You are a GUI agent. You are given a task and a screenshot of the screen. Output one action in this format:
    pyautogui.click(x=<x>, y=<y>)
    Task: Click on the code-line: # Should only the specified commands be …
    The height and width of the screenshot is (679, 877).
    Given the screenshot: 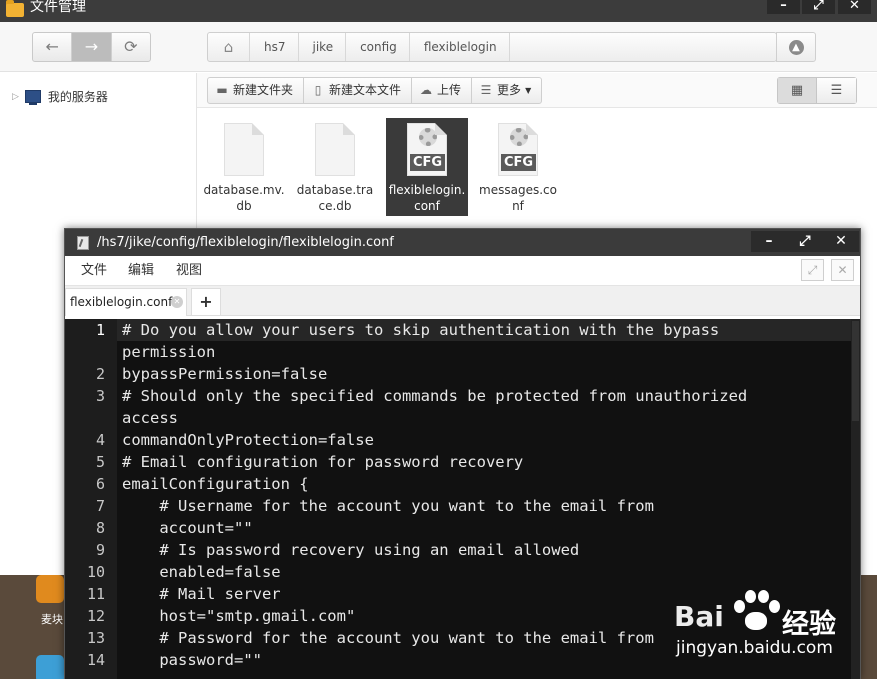 What is the action you would take?
    pyautogui.click(x=434, y=396)
    